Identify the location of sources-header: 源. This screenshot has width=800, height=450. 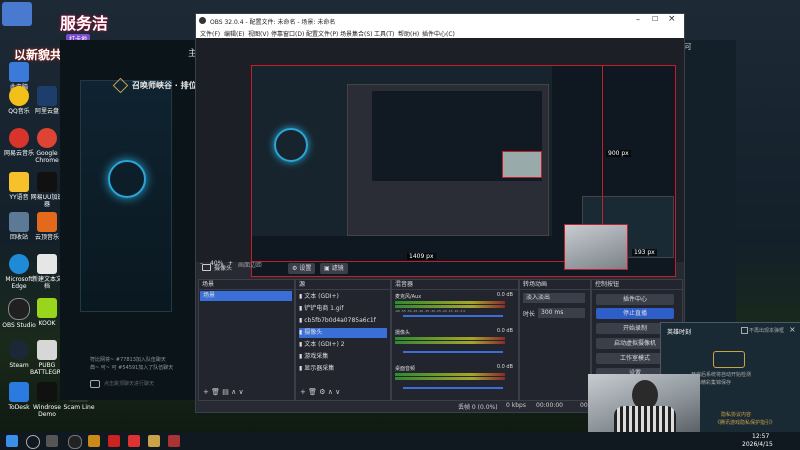
(343, 285).